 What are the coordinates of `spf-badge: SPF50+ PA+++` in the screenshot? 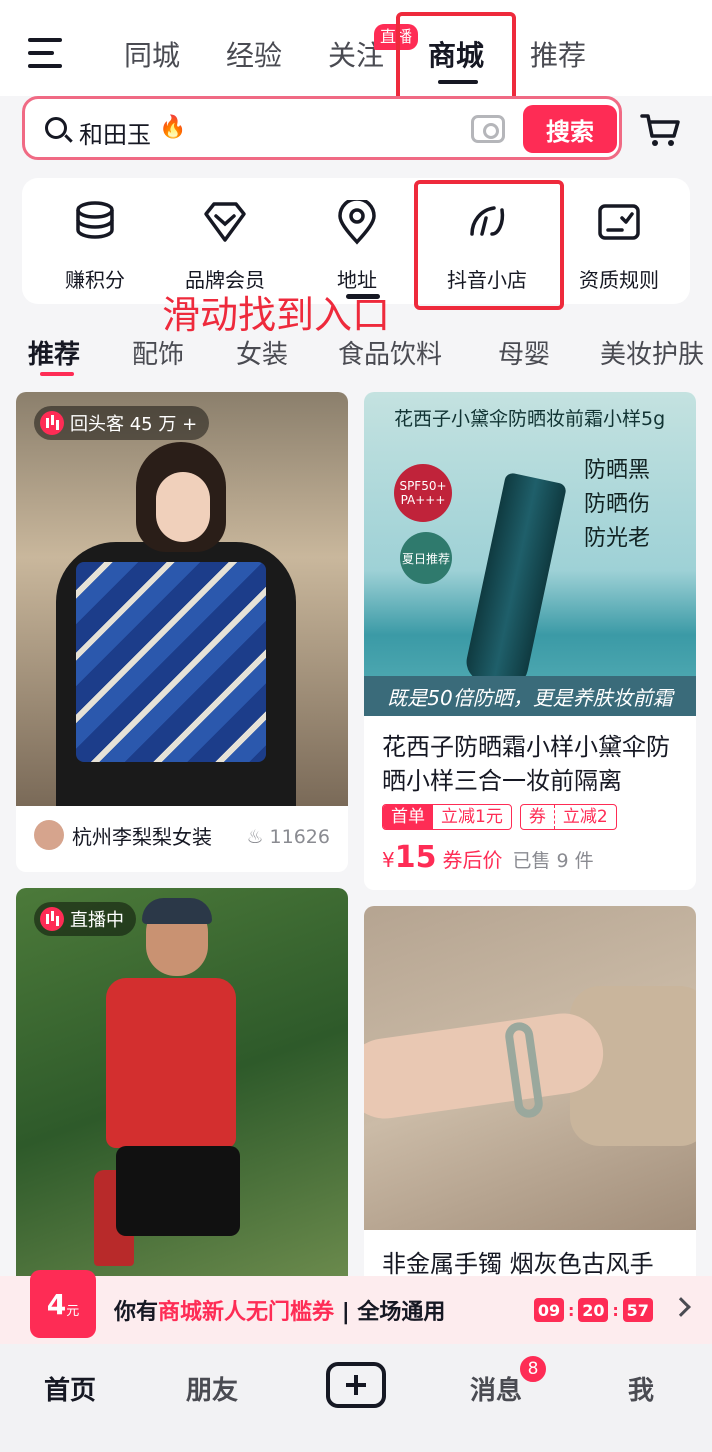 It's located at (423, 493).